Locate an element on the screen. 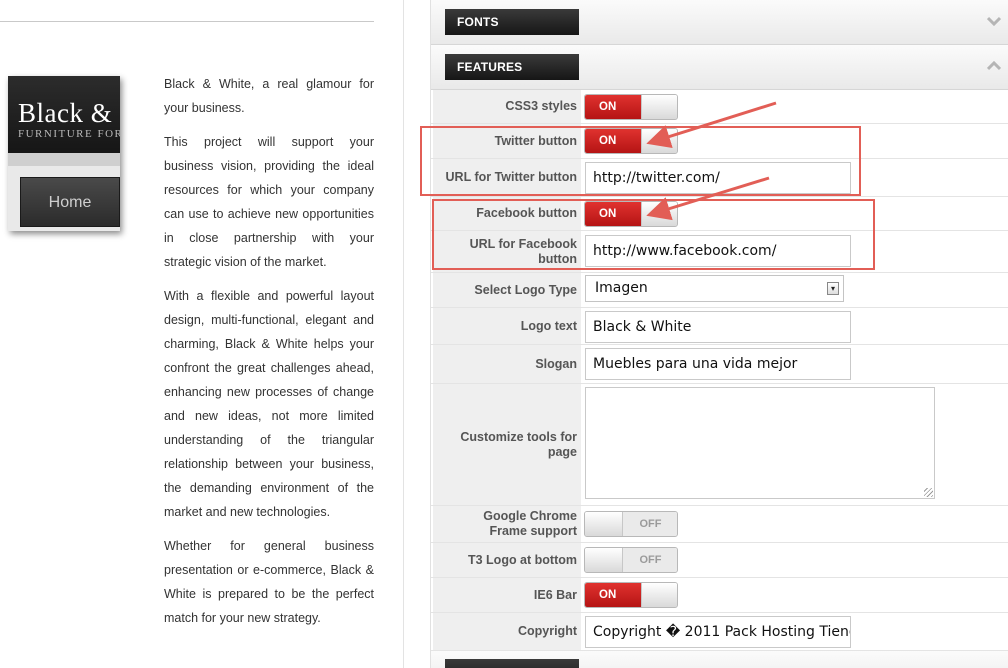 This screenshot has width=1008, height=668. thumbnail-header: Black & FURNITURE FOR is located at coordinates (64, 114).